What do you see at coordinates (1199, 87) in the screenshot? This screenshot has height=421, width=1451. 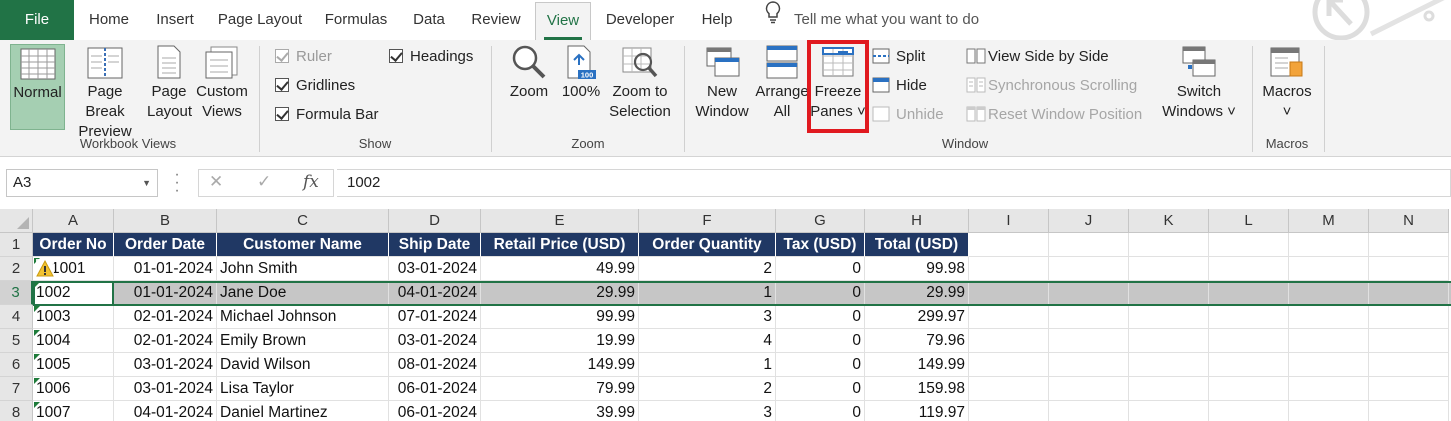 I see `switch-windows-button: Switch Windows ˅` at bounding box center [1199, 87].